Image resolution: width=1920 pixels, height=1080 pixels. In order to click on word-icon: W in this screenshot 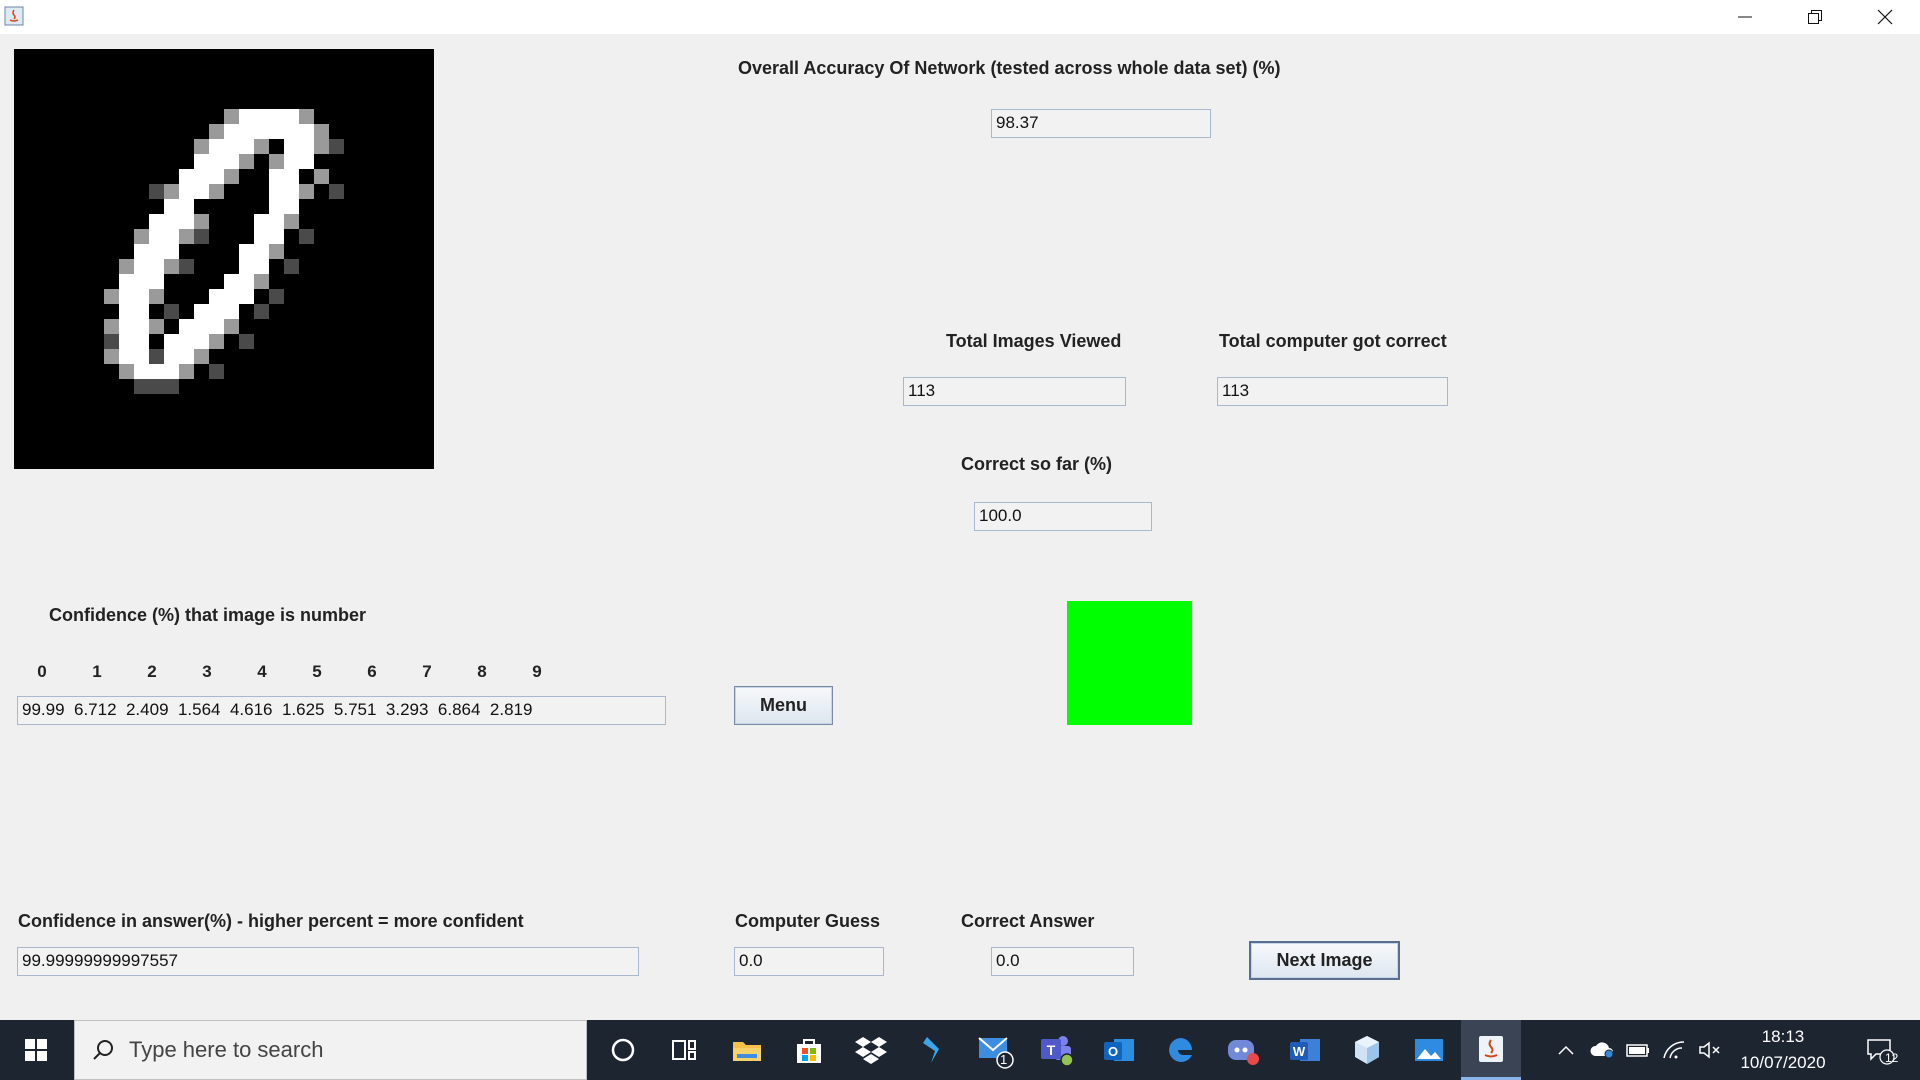, I will do `click(1305, 1050)`.